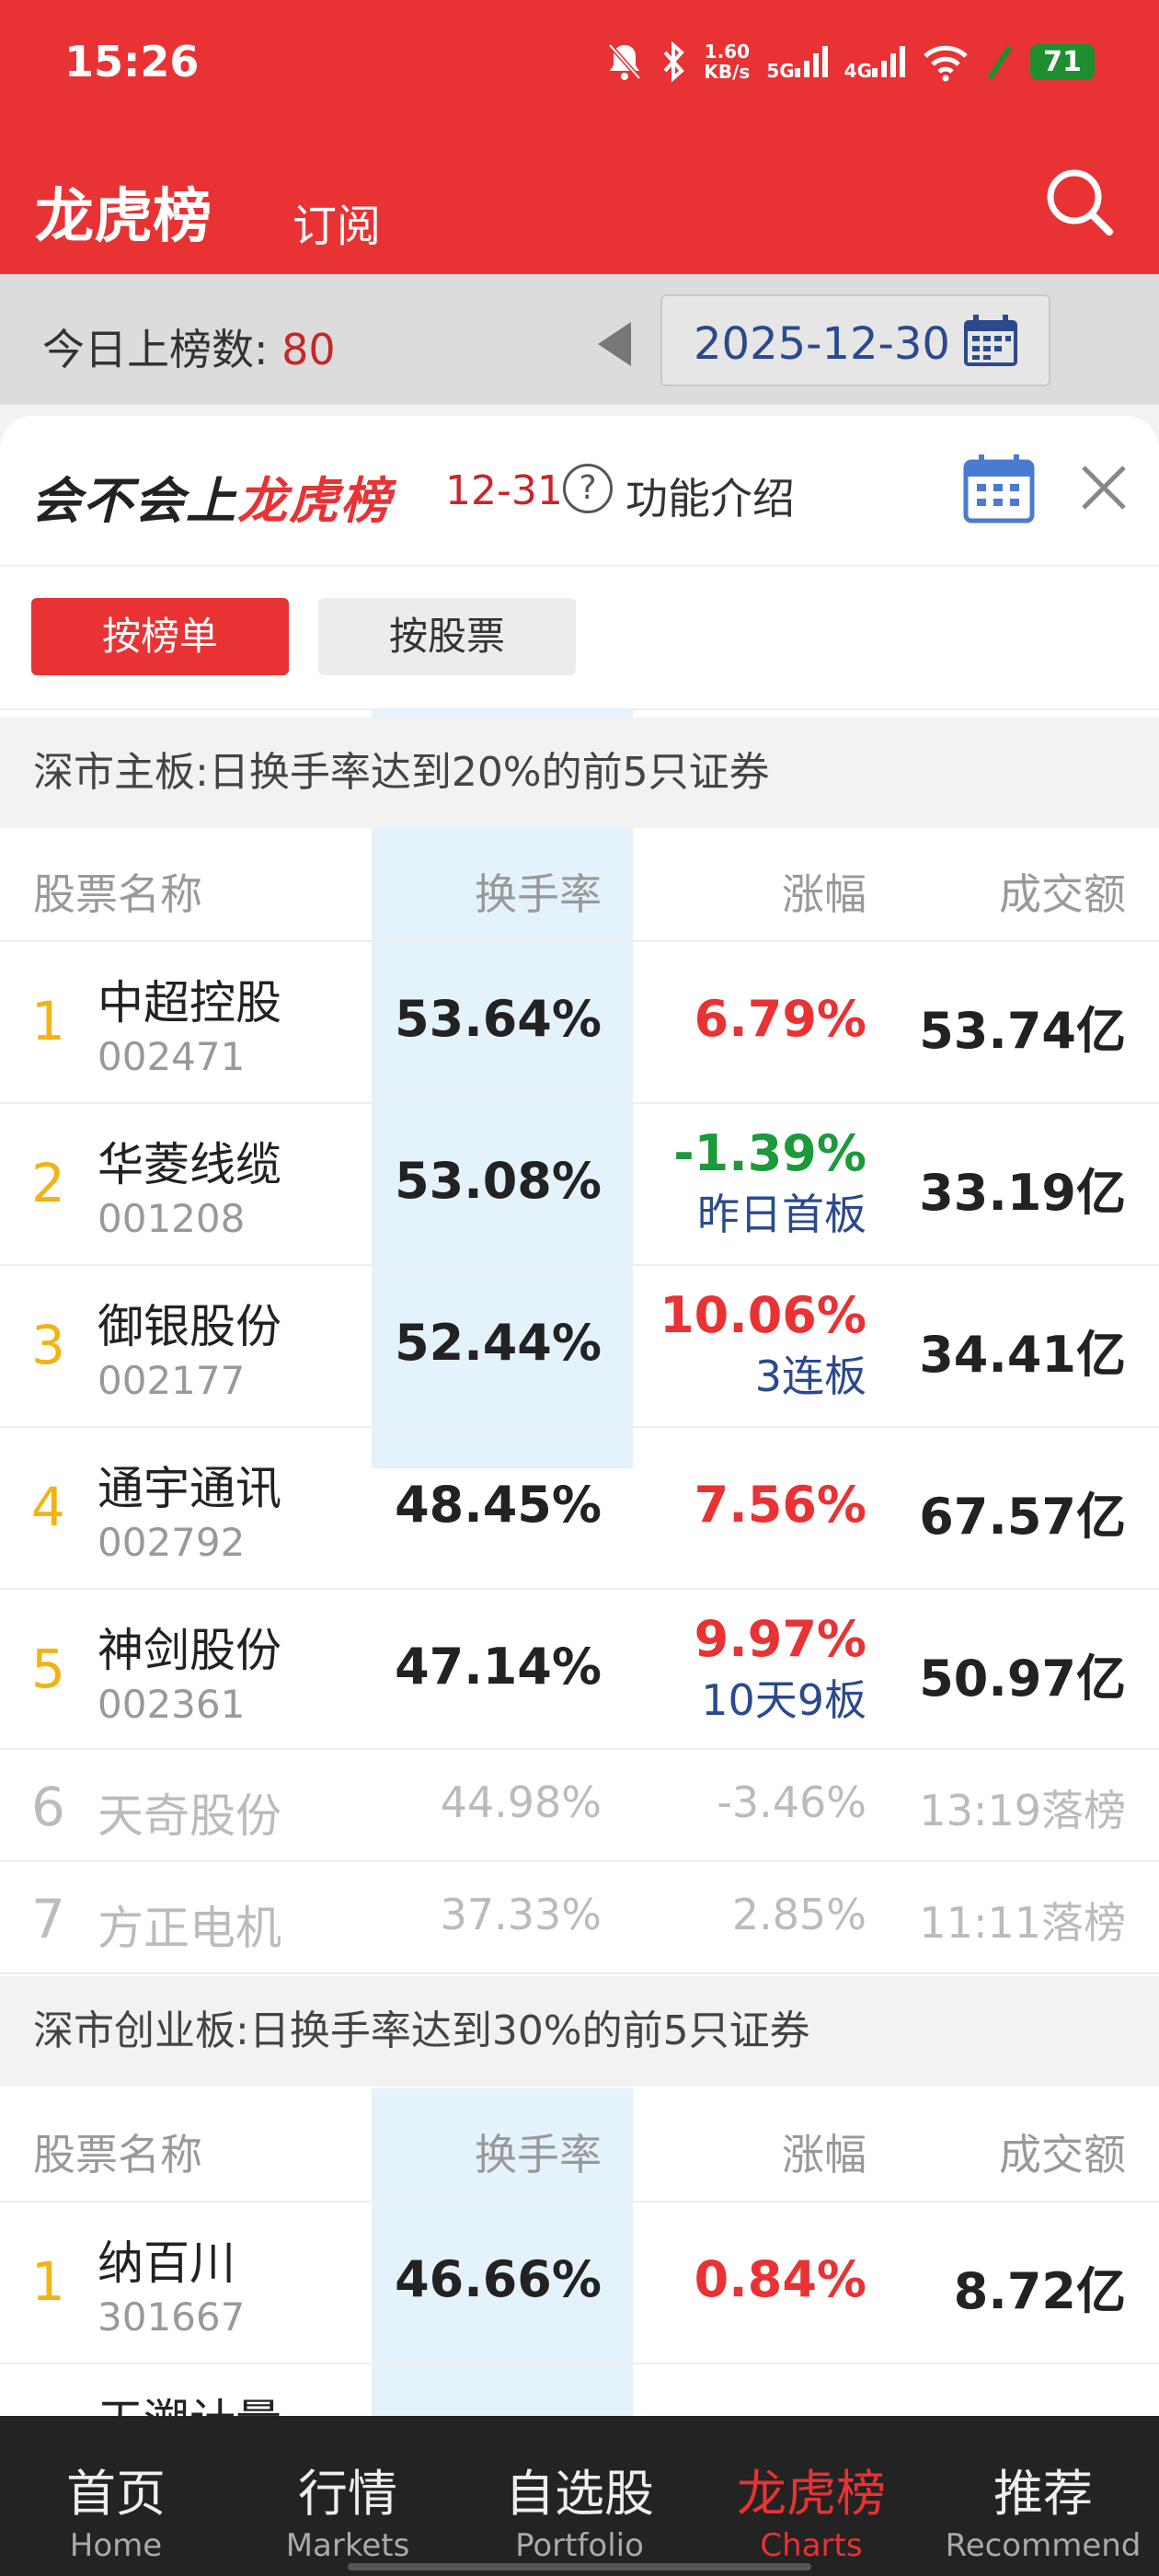  Describe the element at coordinates (172, 1056) in the screenshot. I see `stock-code: 002471` at that location.